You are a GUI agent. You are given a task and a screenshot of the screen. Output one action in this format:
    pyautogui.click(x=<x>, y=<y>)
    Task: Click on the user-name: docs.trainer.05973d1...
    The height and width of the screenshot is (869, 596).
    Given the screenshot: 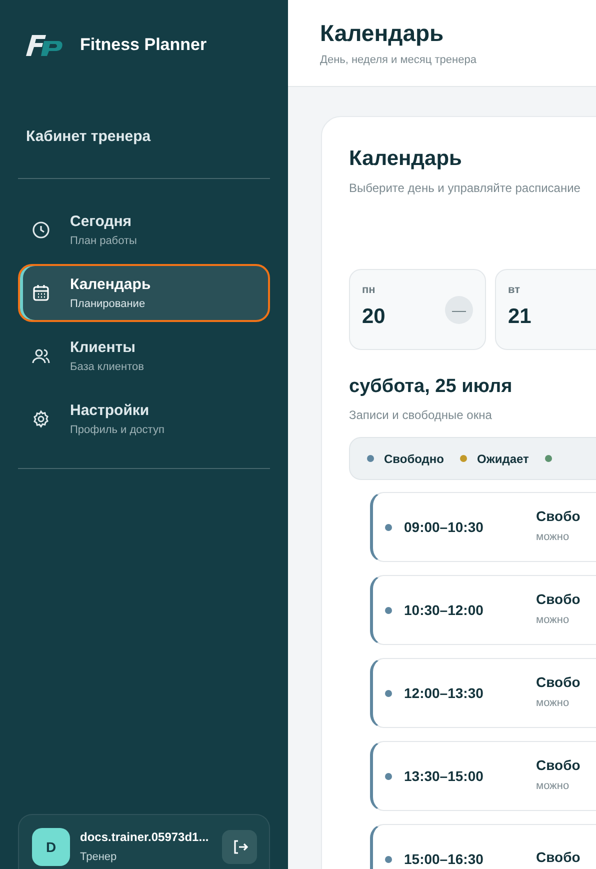 What is the action you would take?
    pyautogui.click(x=145, y=837)
    